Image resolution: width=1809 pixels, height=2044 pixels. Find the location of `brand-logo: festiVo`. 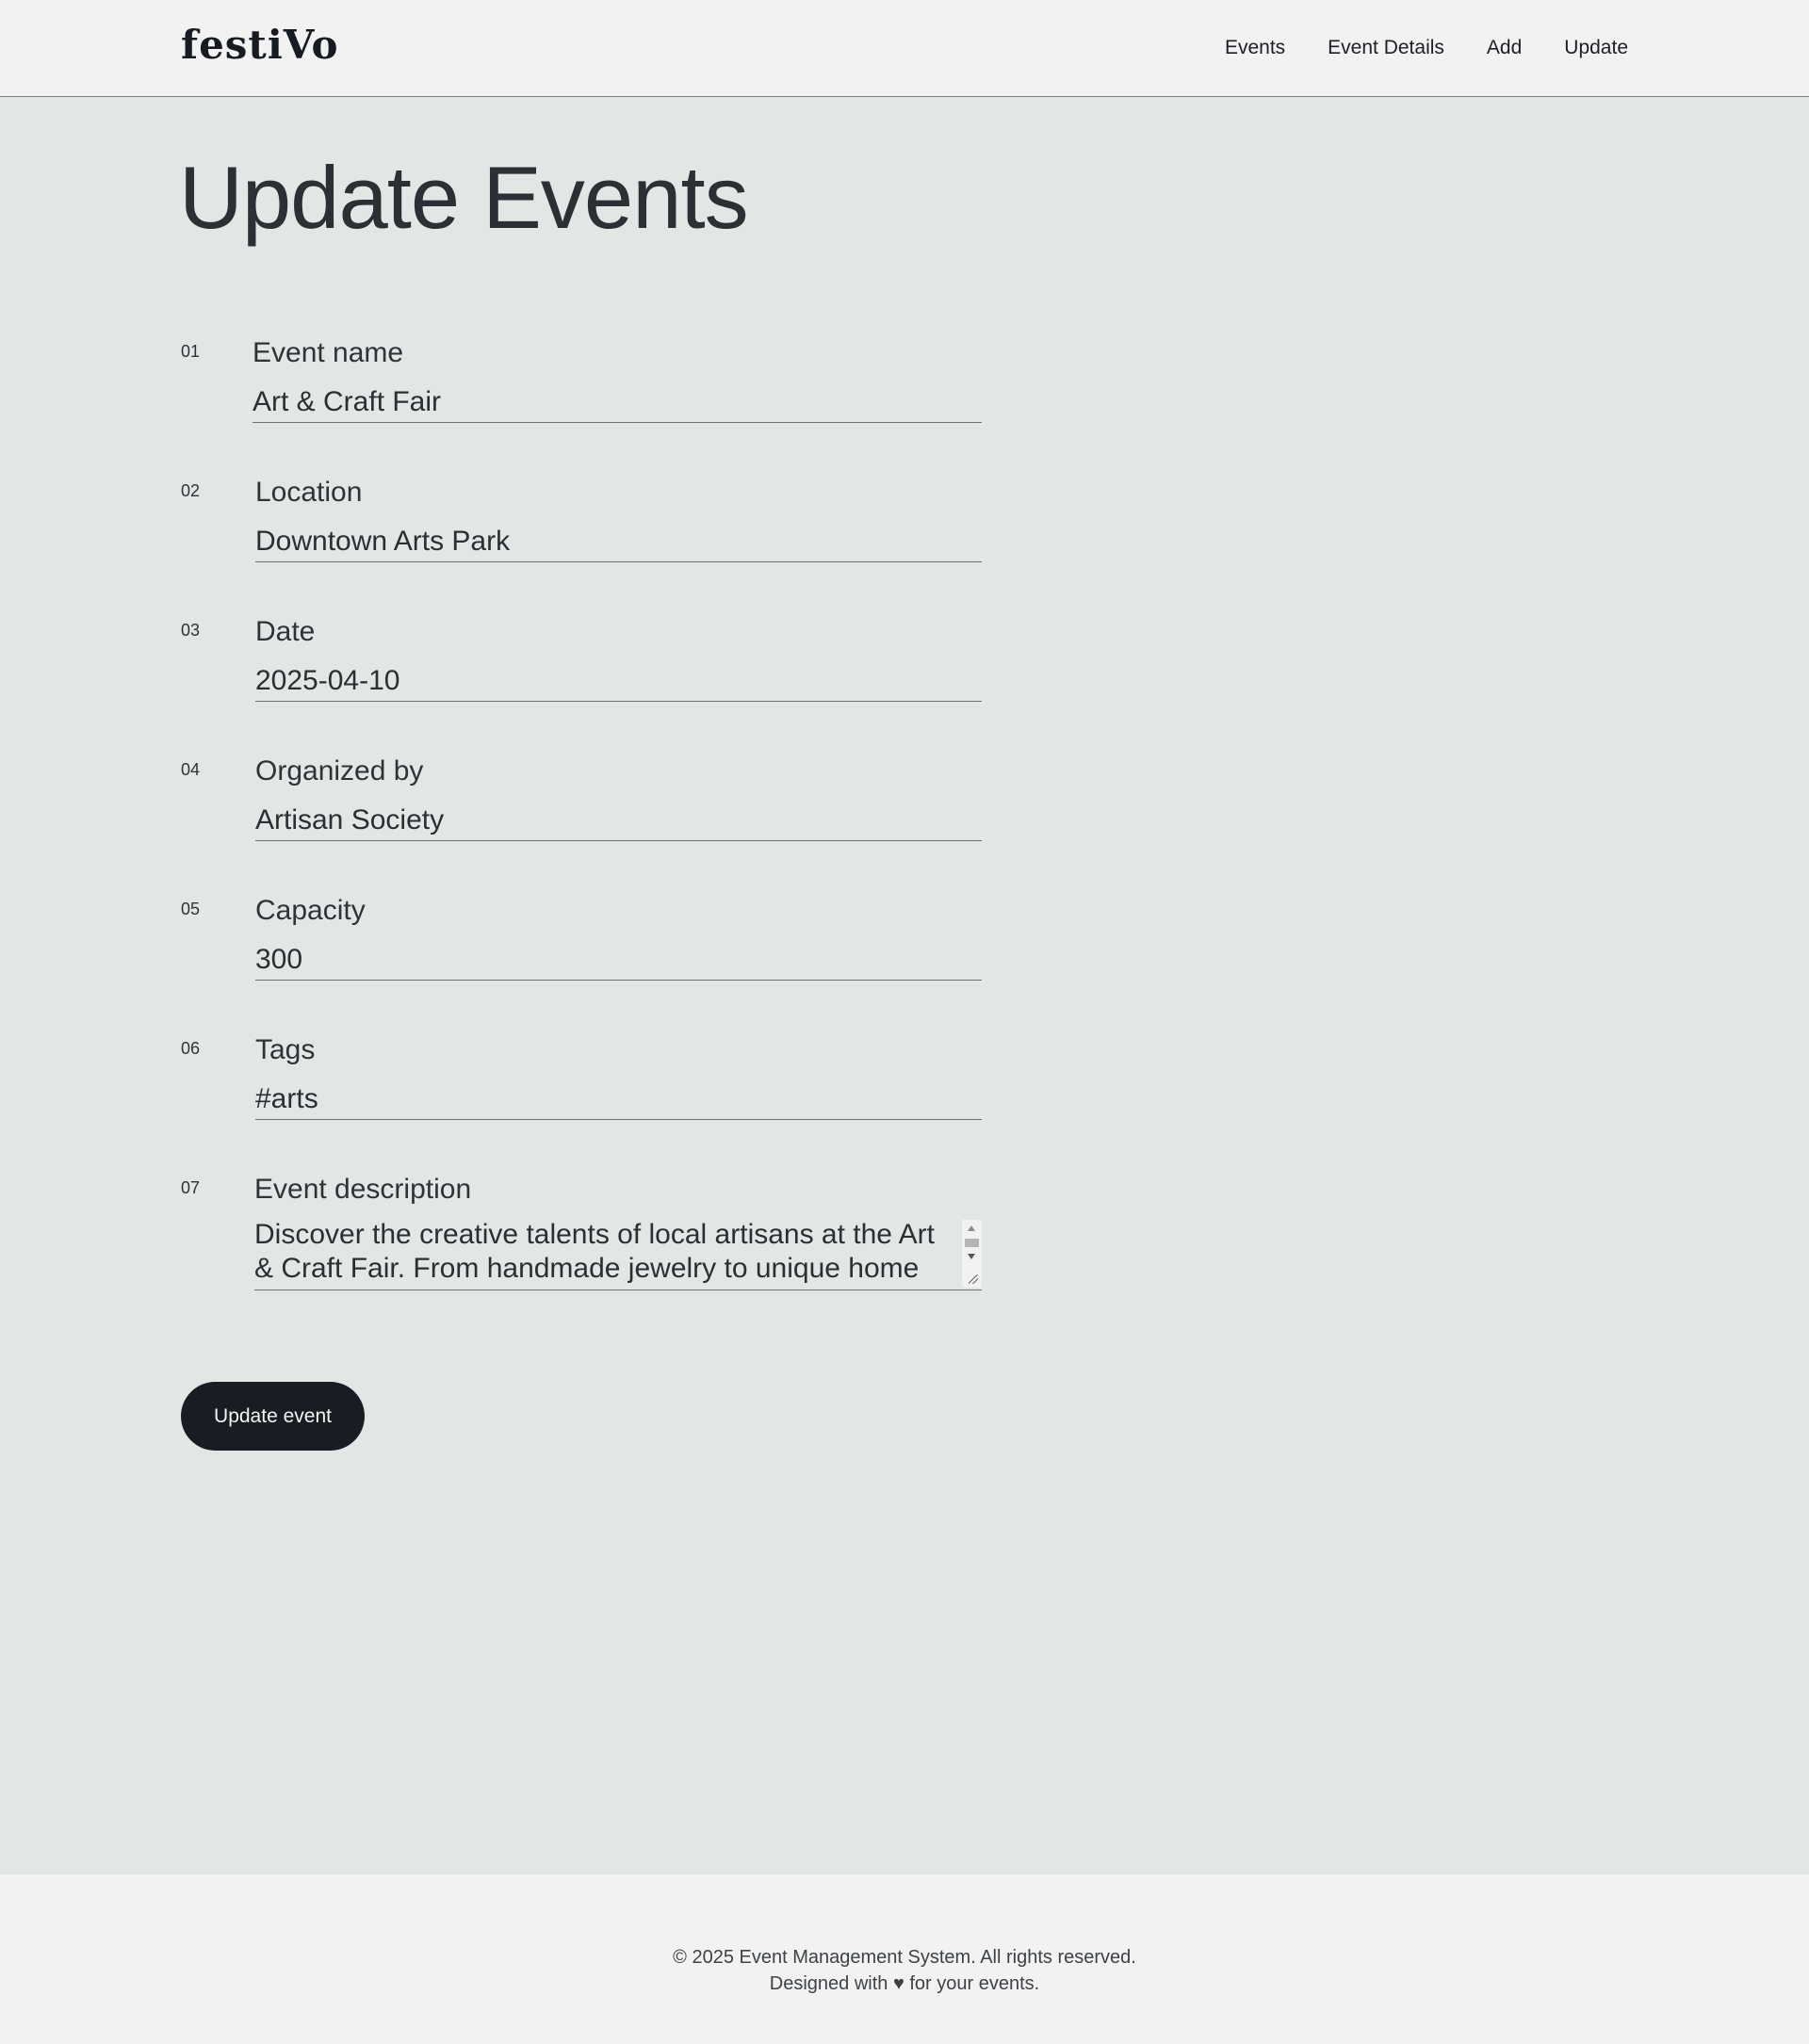

brand-logo: festiVo is located at coordinates (260, 45).